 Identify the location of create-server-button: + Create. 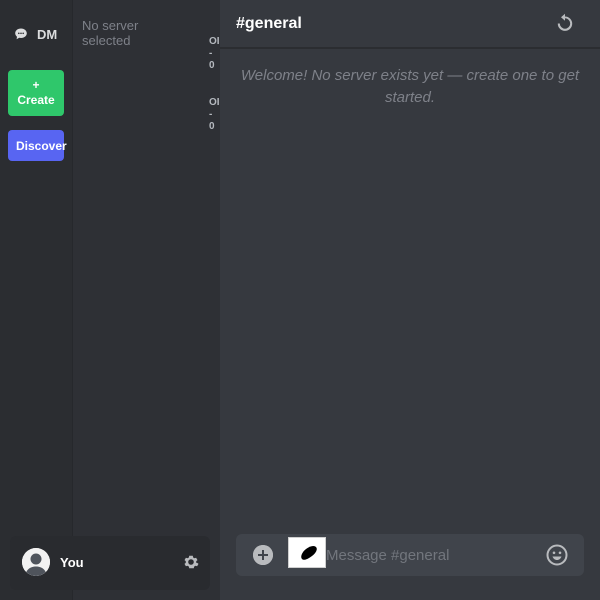
(36, 93).